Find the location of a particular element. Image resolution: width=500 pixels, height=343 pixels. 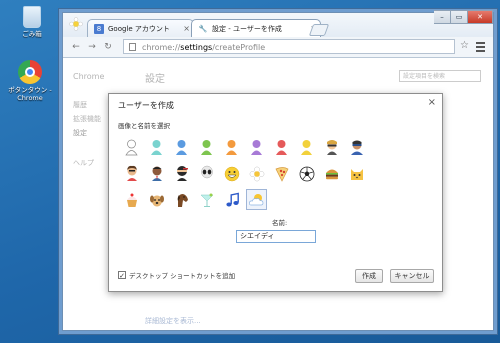

avatar-yellow-icon is located at coordinates (306, 147).